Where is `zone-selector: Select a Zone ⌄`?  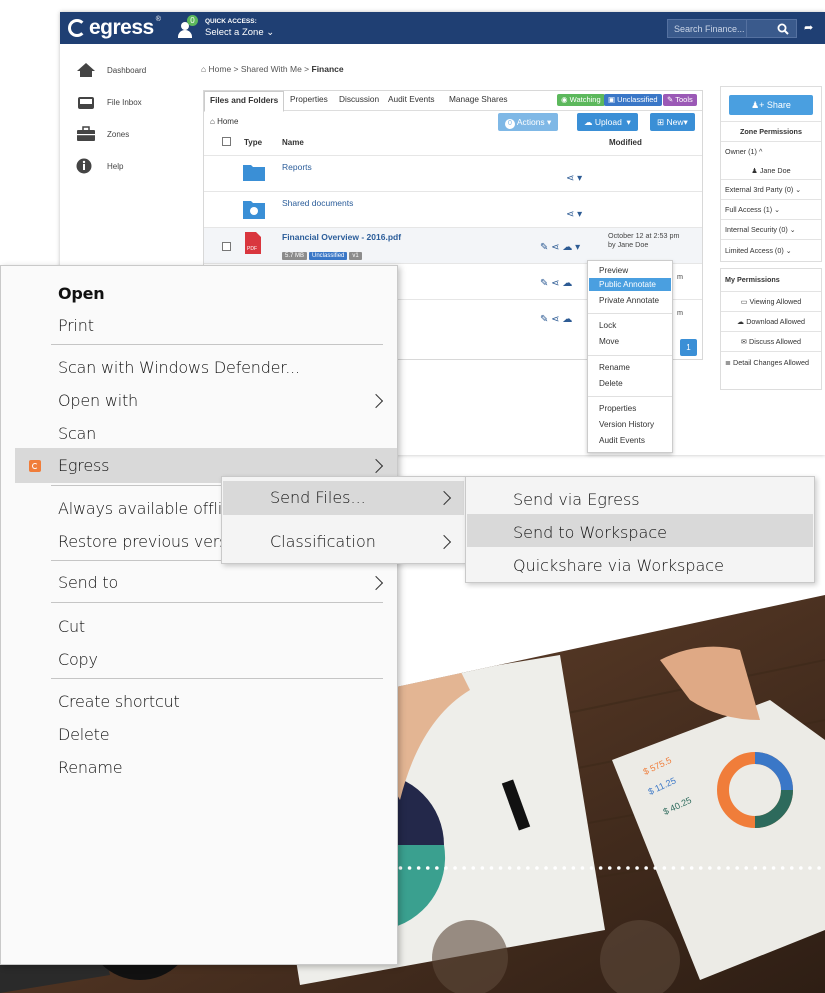 zone-selector: Select a Zone ⌄ is located at coordinates (239, 32).